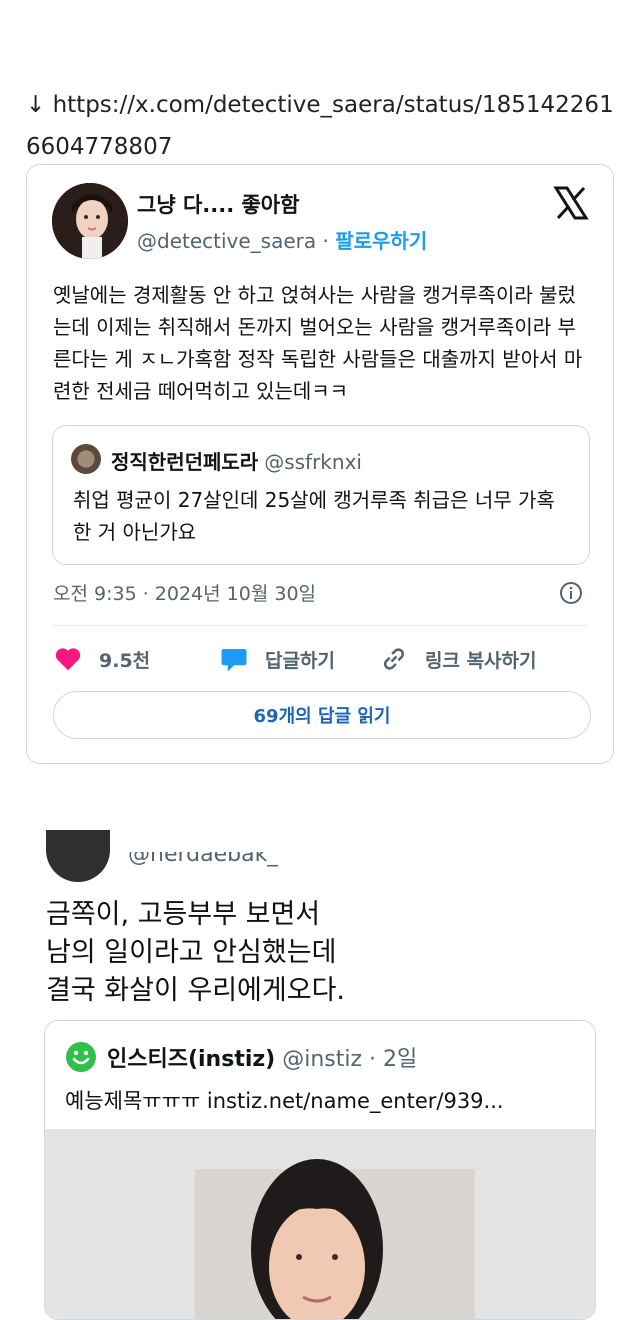 The image size is (640, 1320). Describe the element at coordinates (481, 660) in the screenshot. I see `copy-link-label: 링크 복사하기` at that location.